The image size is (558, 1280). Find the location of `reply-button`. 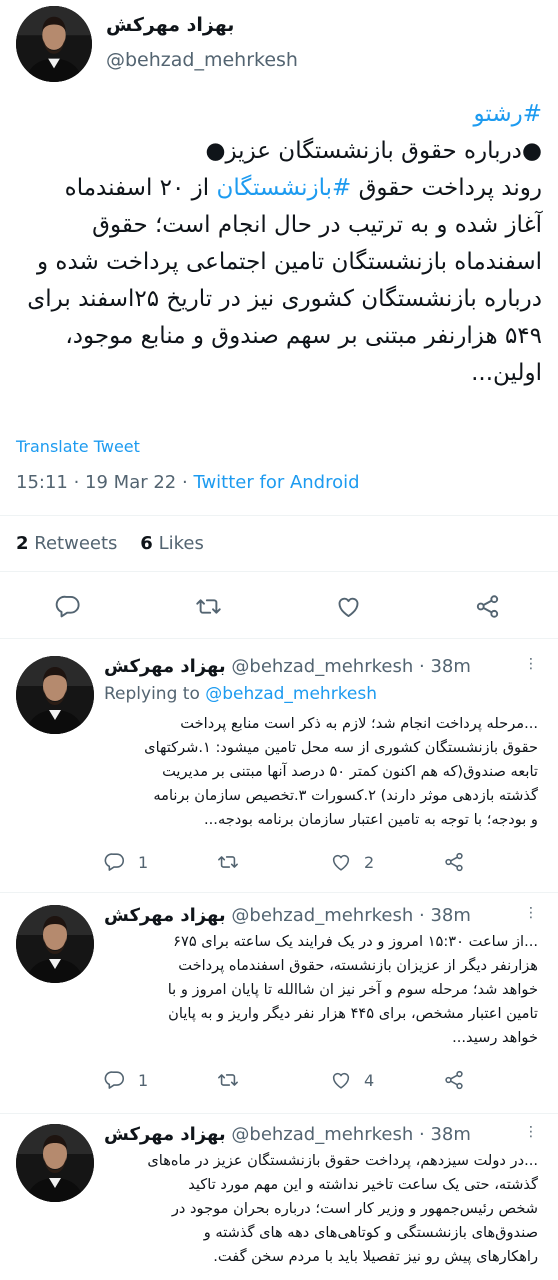

reply-button is located at coordinates (68, 606).